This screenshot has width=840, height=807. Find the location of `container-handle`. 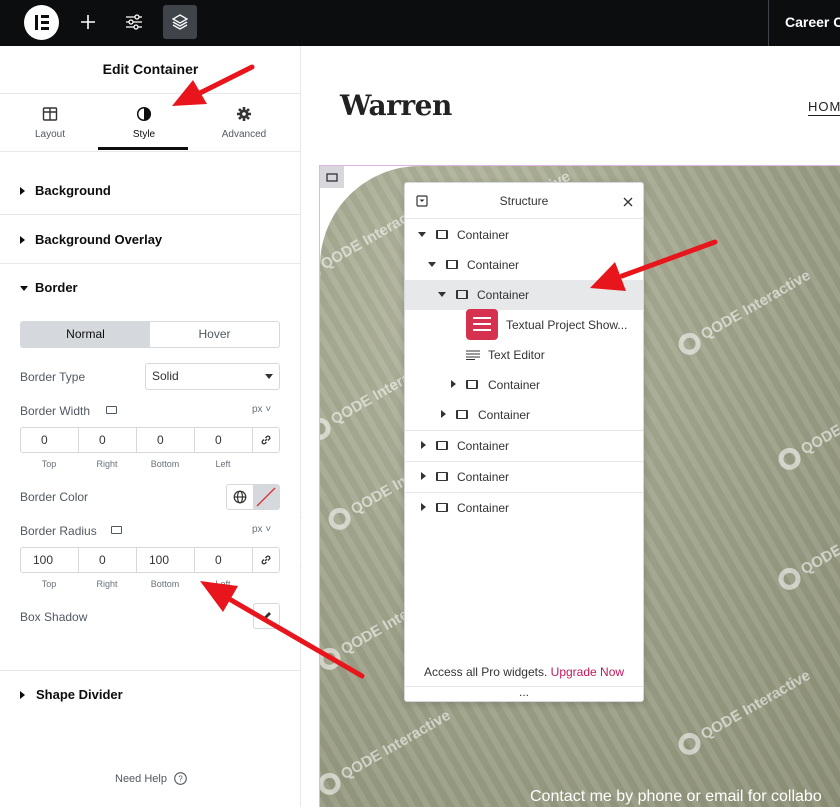

container-handle is located at coordinates (332, 177).